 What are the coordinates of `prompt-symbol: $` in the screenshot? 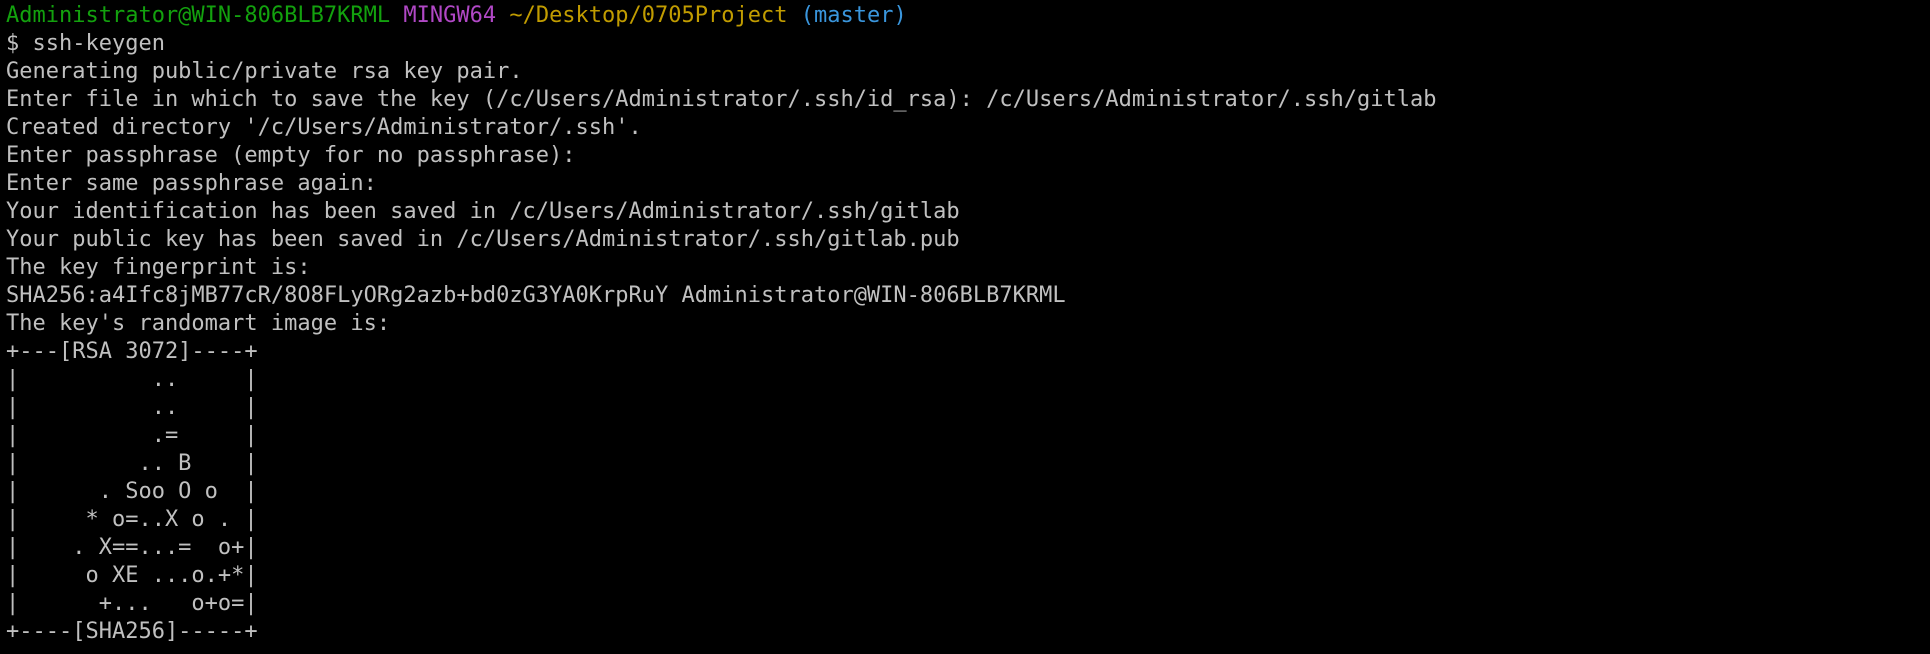 It's located at (13, 43).